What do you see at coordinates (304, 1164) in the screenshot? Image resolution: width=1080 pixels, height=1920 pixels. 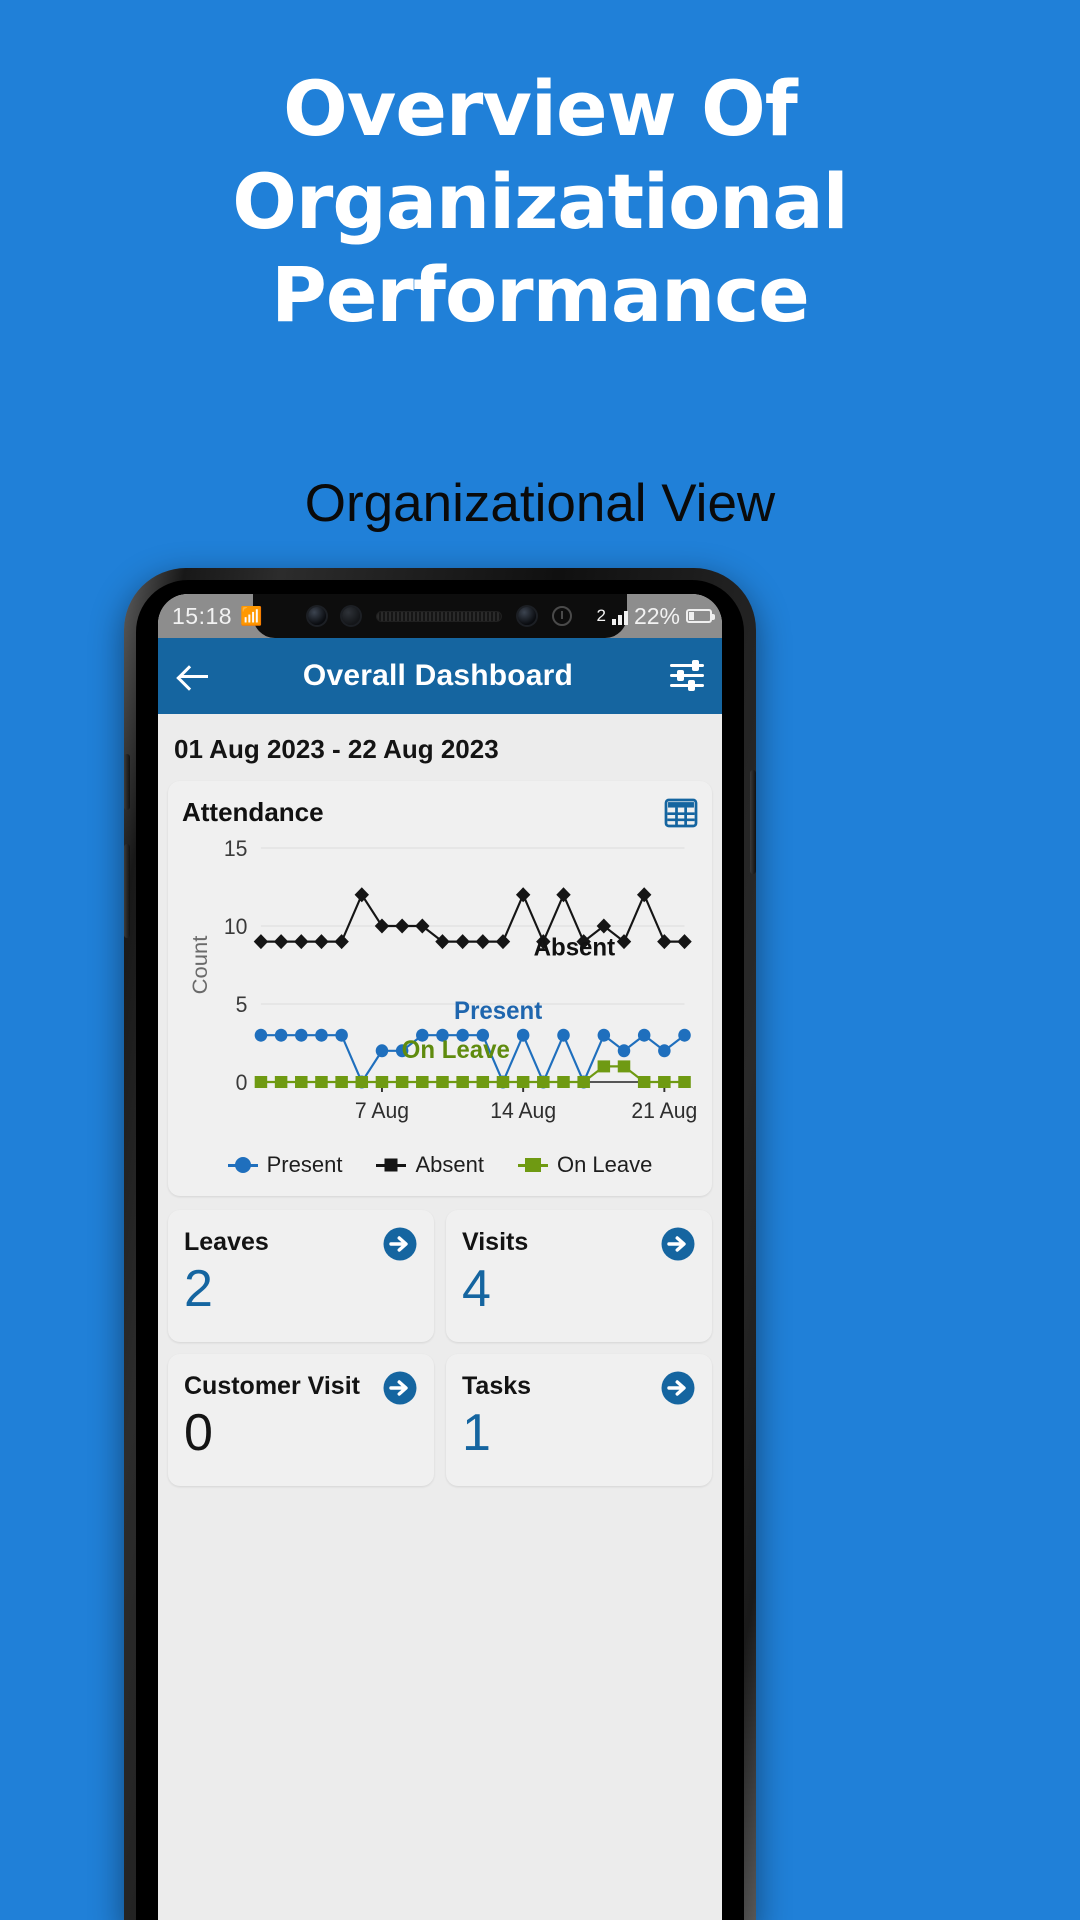 I see `legend-label-present: Present` at bounding box center [304, 1164].